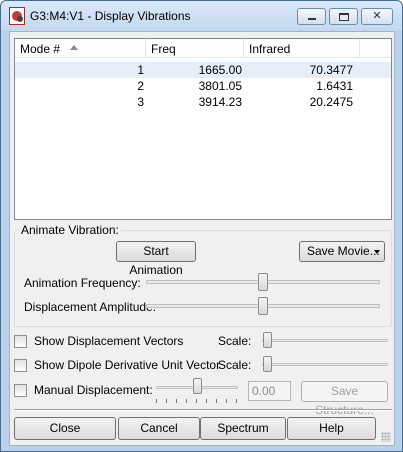 This screenshot has width=403, height=452. What do you see at coordinates (82, 283) in the screenshot?
I see `animation-frequency-label: Animation Frequency:` at bounding box center [82, 283].